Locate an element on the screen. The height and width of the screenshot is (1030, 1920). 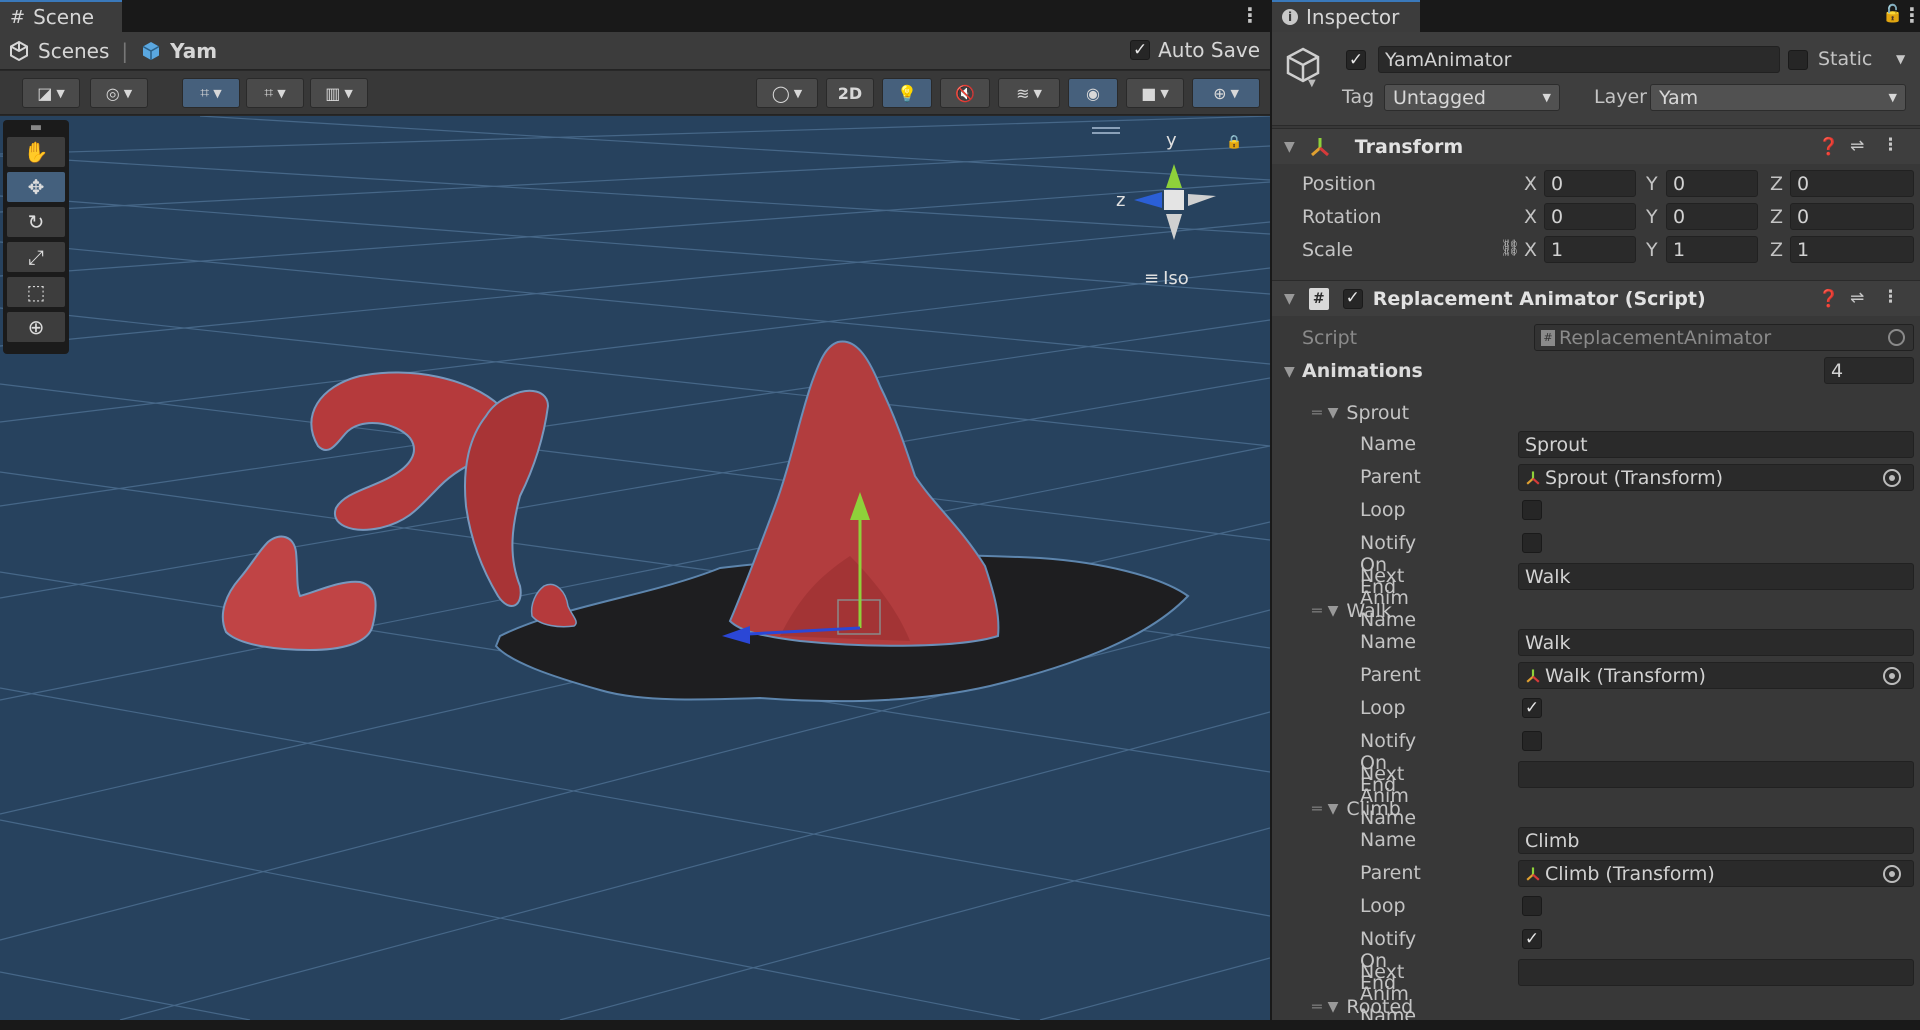
animation-element-header: ═ ▼ Walk is located at coordinates (1612, 610).